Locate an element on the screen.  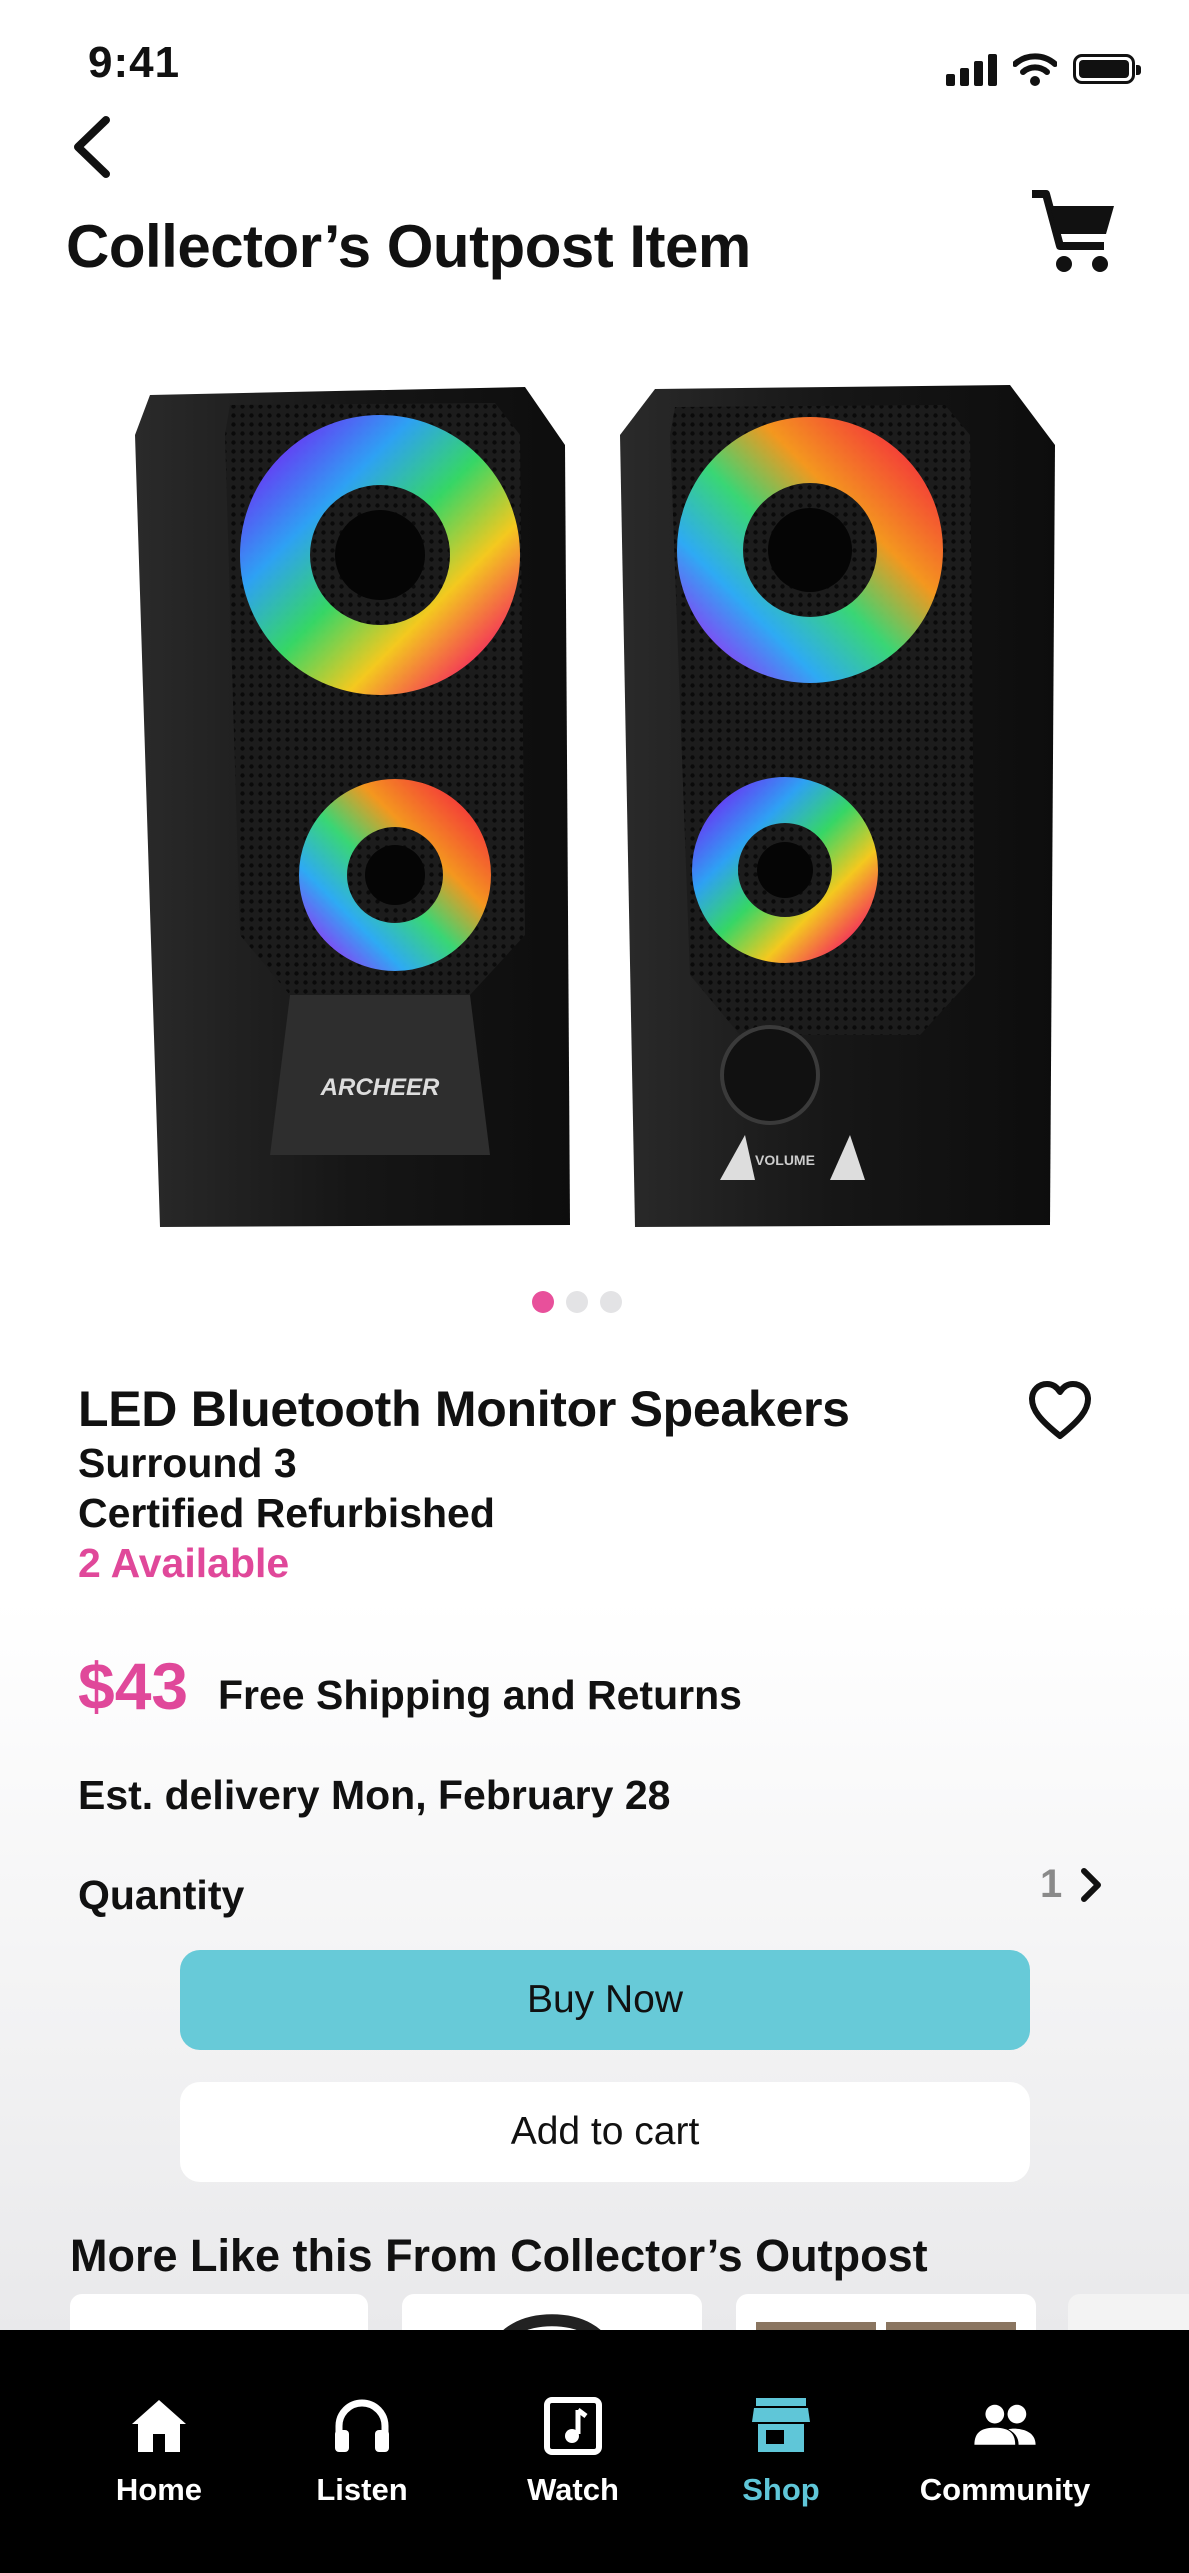
availability-text: 2 Available is located at coordinates (184, 1563).